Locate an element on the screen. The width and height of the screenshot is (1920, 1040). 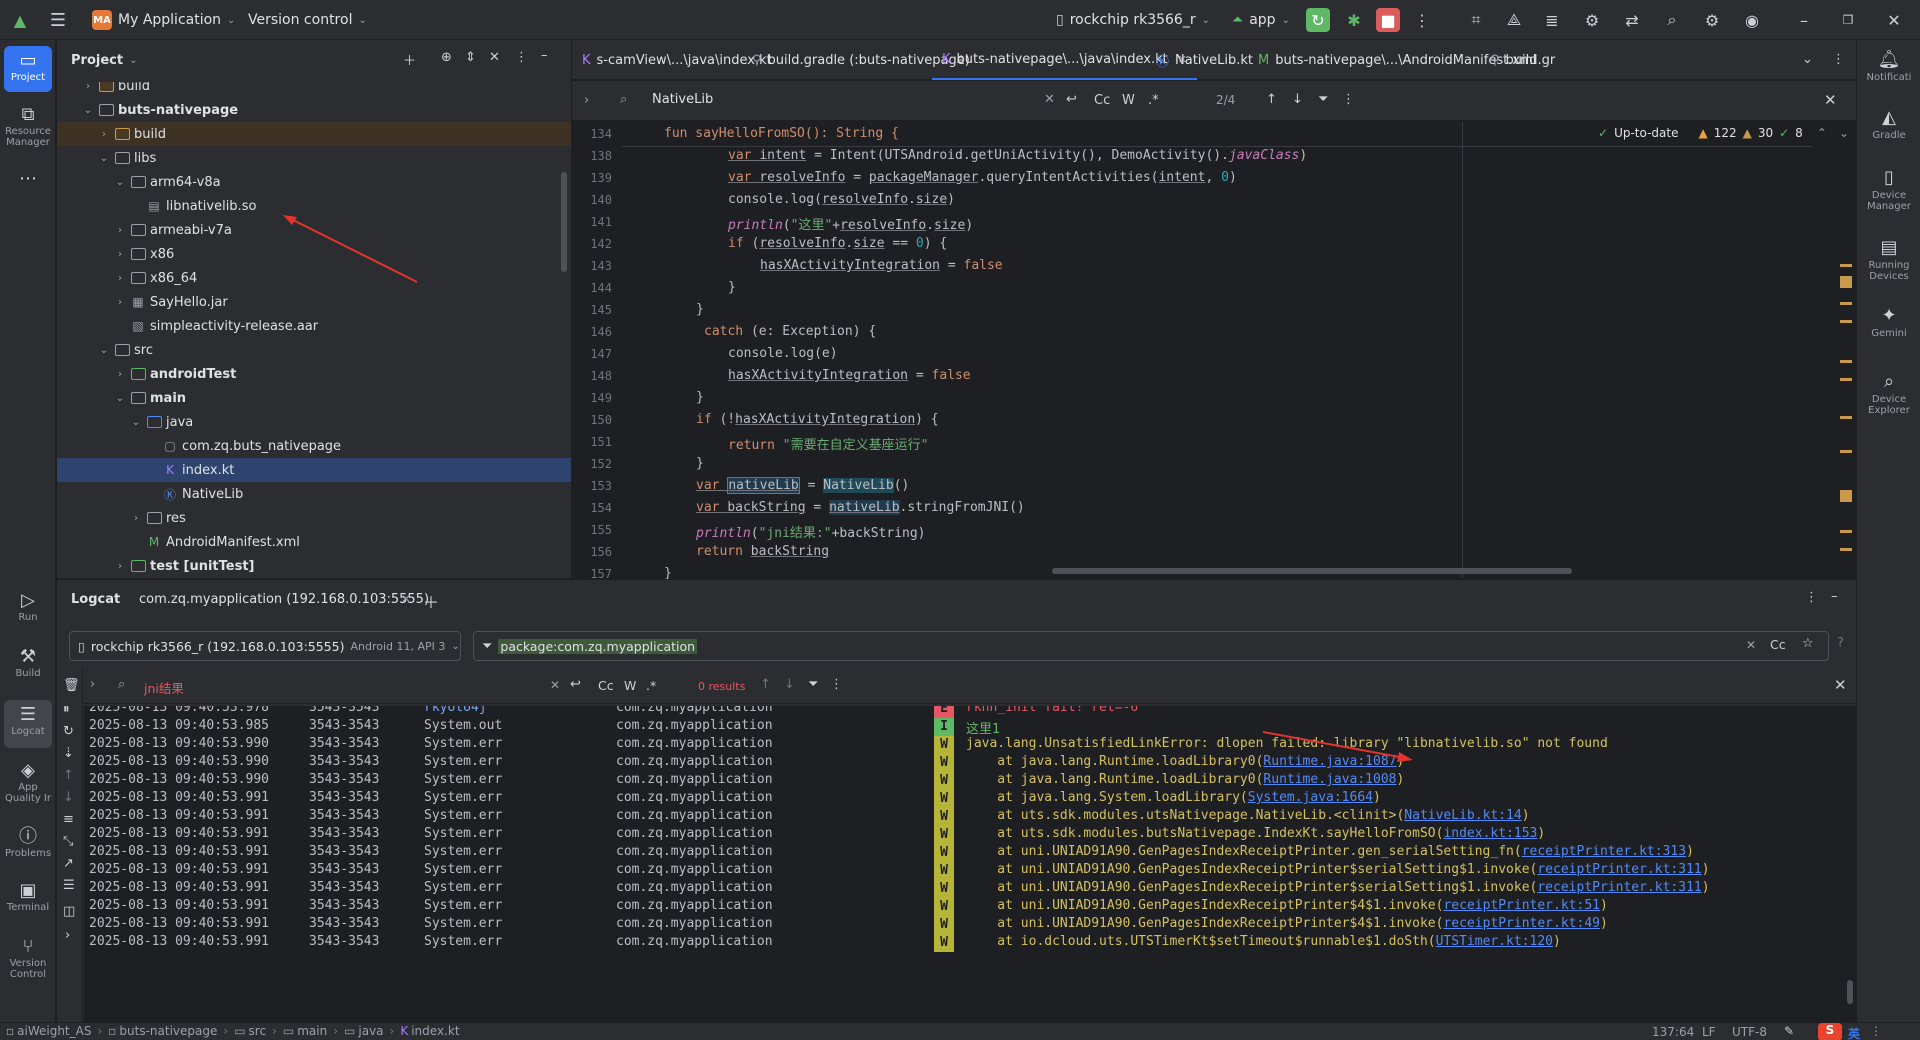
app-quality-button: ◈ App Quality Ir is located at coordinates (28, 782).